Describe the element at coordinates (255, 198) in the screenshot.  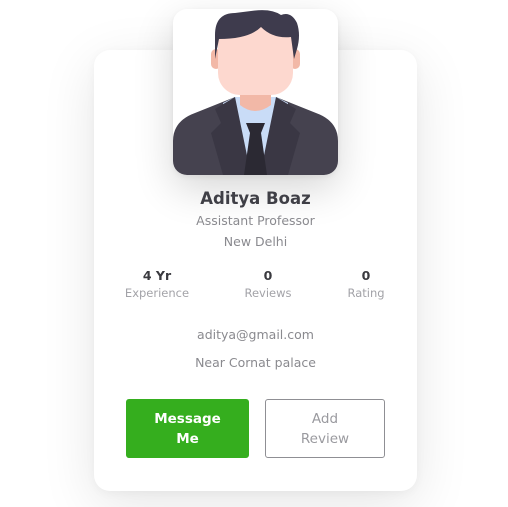
I see `profile-name: Aditya Boaz` at that location.